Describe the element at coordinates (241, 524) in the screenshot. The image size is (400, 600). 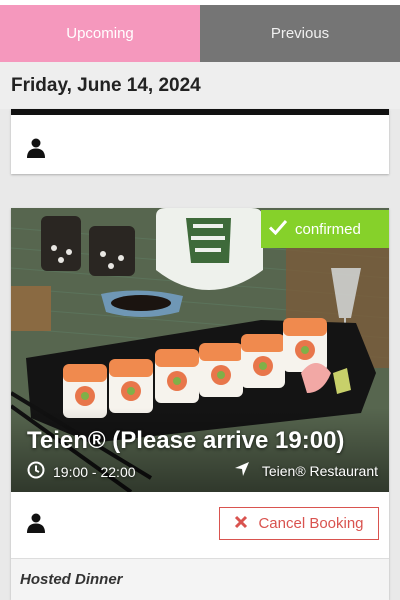
I see `close-icon` at that location.